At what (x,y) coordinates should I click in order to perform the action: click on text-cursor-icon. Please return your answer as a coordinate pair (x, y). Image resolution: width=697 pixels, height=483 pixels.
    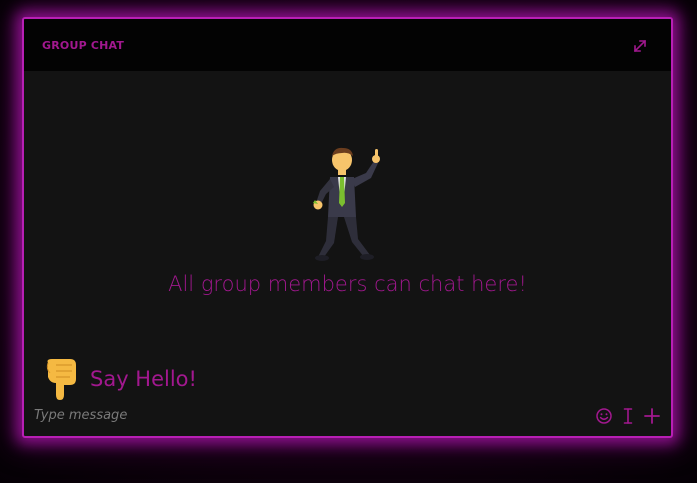
    Looking at the image, I should click on (628, 416).